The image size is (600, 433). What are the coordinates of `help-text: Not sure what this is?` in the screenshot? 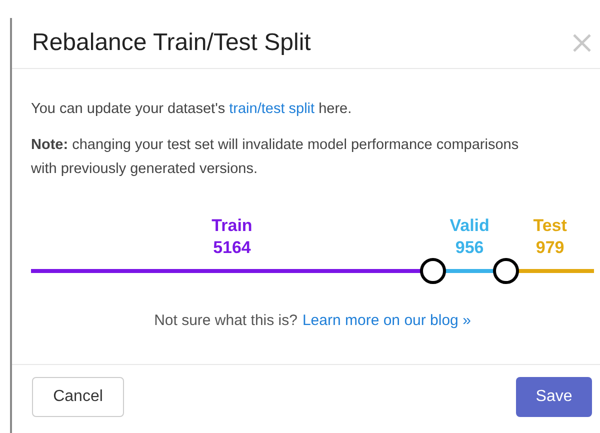 It's located at (226, 320).